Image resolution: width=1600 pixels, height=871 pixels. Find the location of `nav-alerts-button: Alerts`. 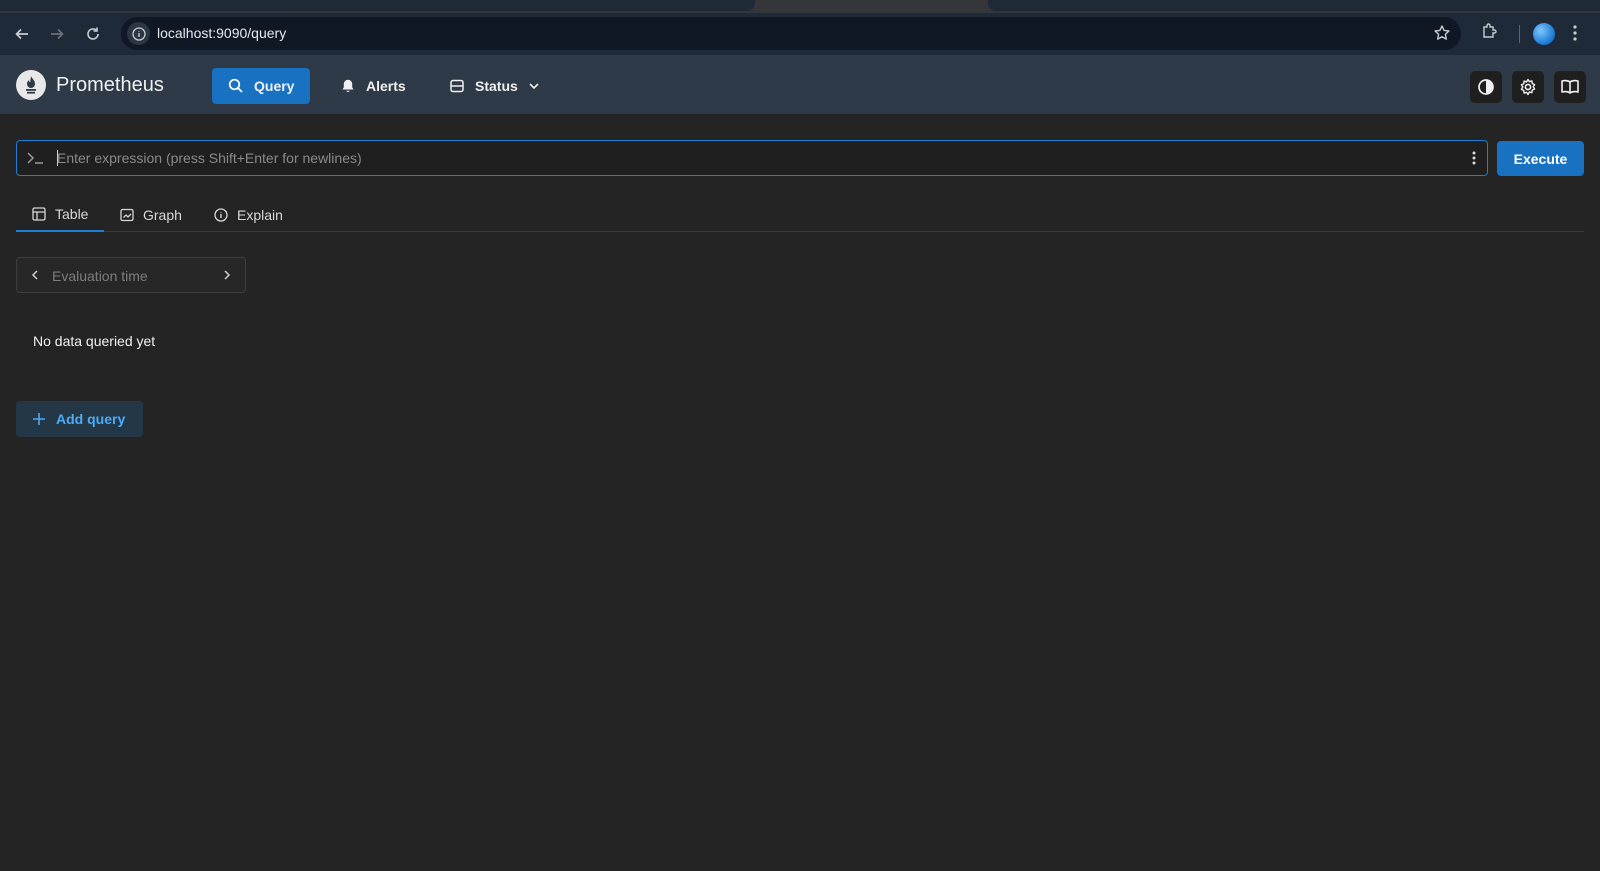

nav-alerts-button: Alerts is located at coordinates (373, 86).